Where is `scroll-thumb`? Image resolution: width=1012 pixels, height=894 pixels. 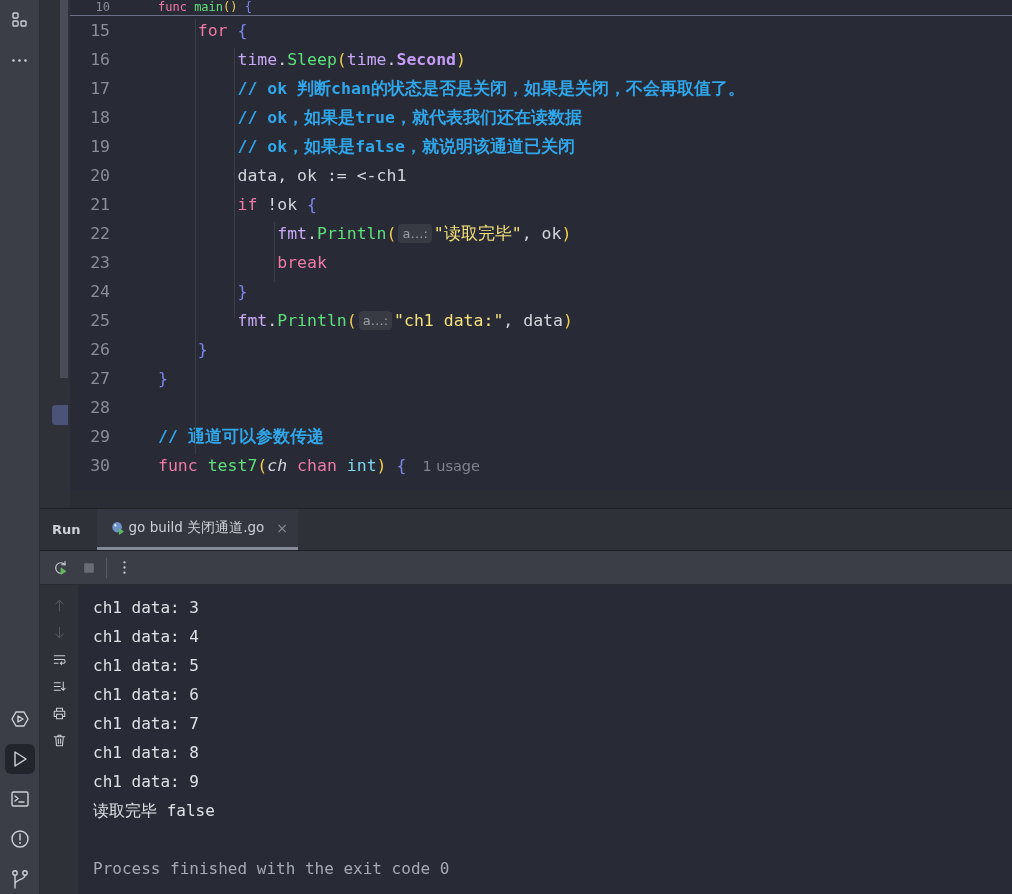
scroll-thumb is located at coordinates (64, 189).